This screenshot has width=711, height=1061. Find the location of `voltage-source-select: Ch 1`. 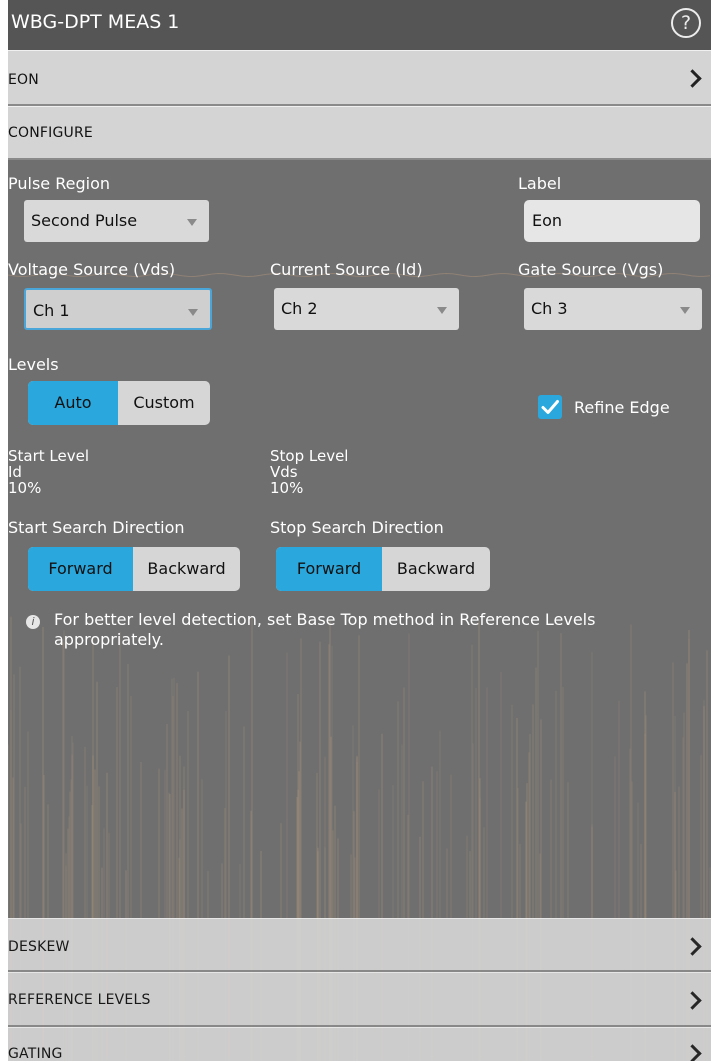

voltage-source-select: Ch 1 is located at coordinates (118, 309).